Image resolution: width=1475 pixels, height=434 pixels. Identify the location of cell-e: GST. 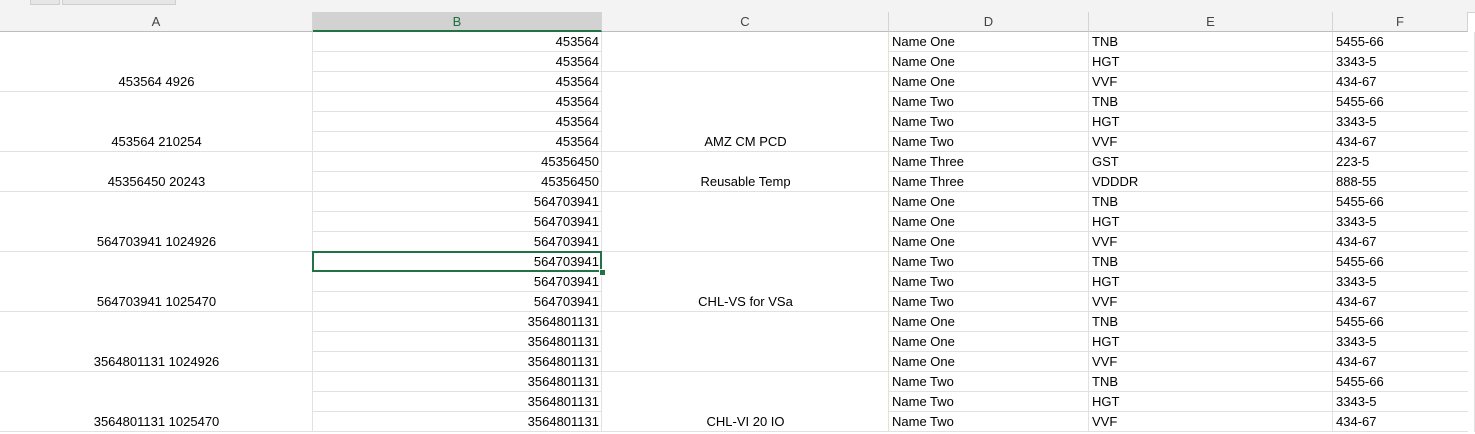
(1211, 162).